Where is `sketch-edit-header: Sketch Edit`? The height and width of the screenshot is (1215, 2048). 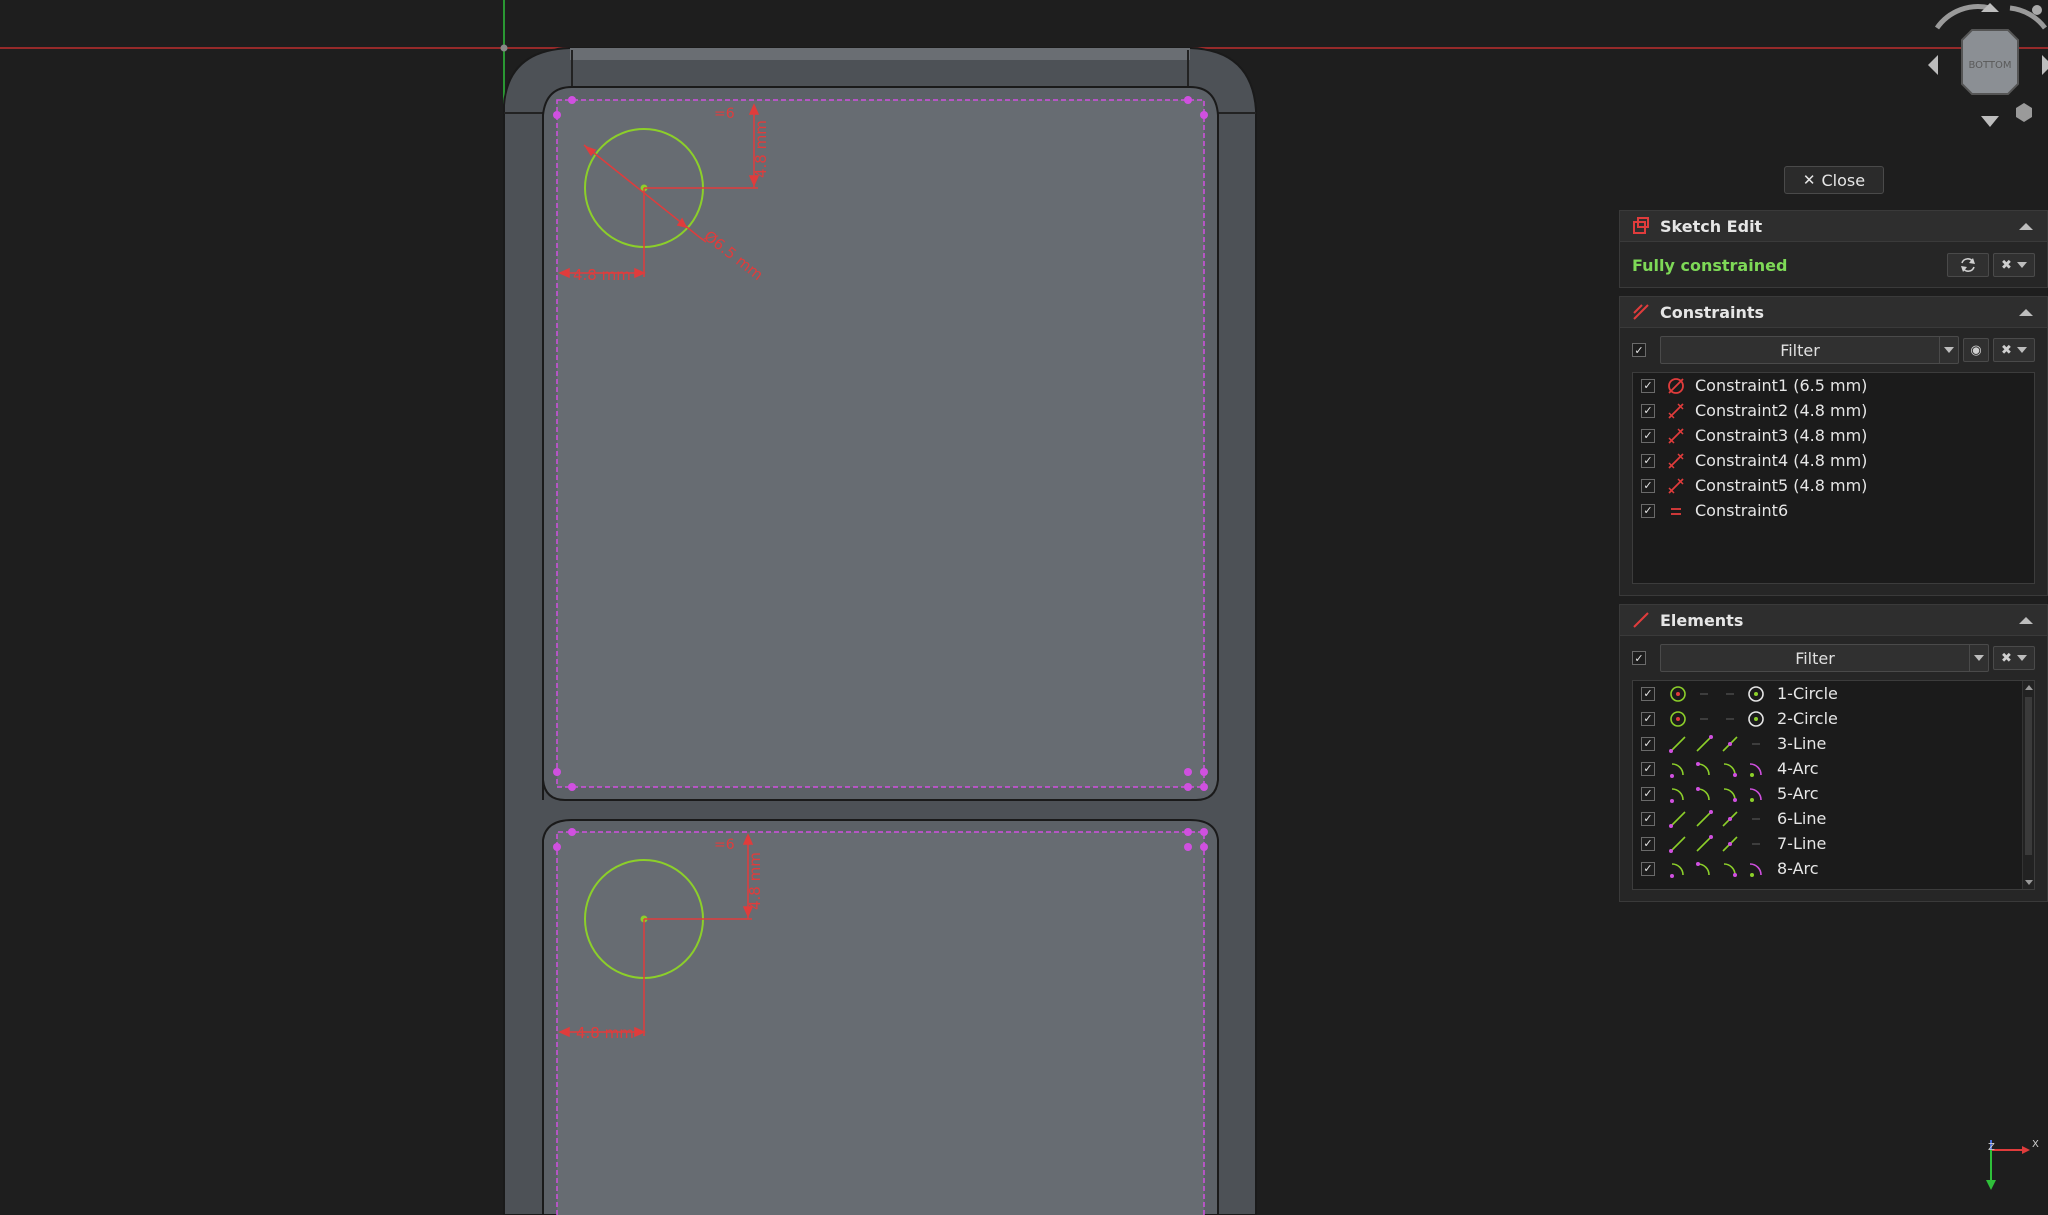
sketch-edit-header: Sketch Edit is located at coordinates (1833, 226).